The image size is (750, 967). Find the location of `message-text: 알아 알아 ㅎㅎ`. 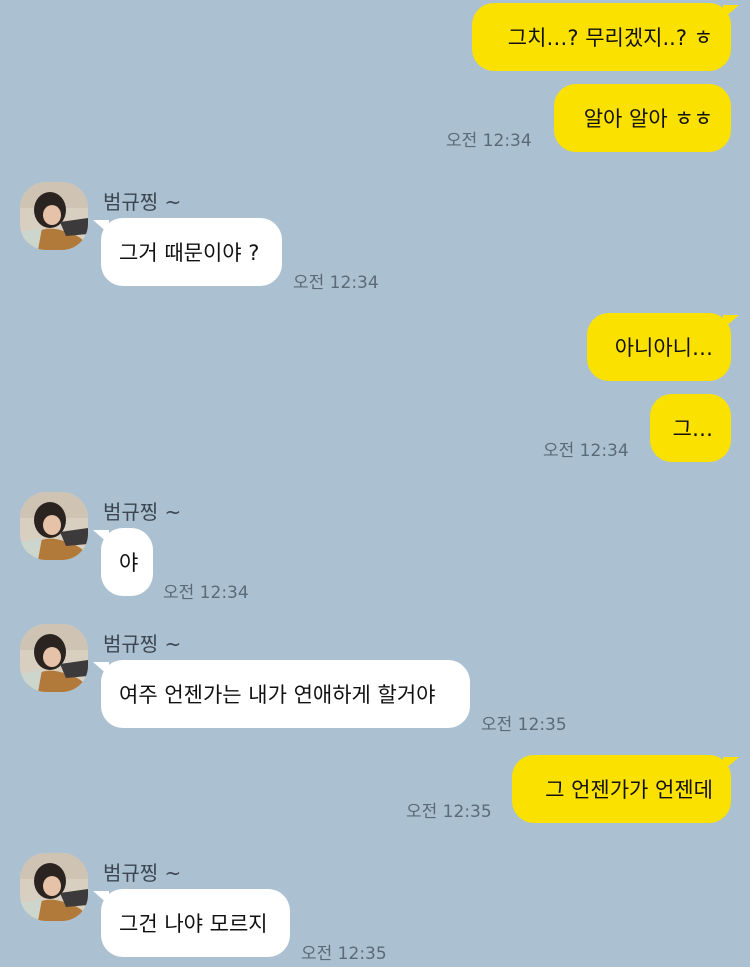

message-text: 알아 알아 ㅎㅎ is located at coordinates (648, 119).